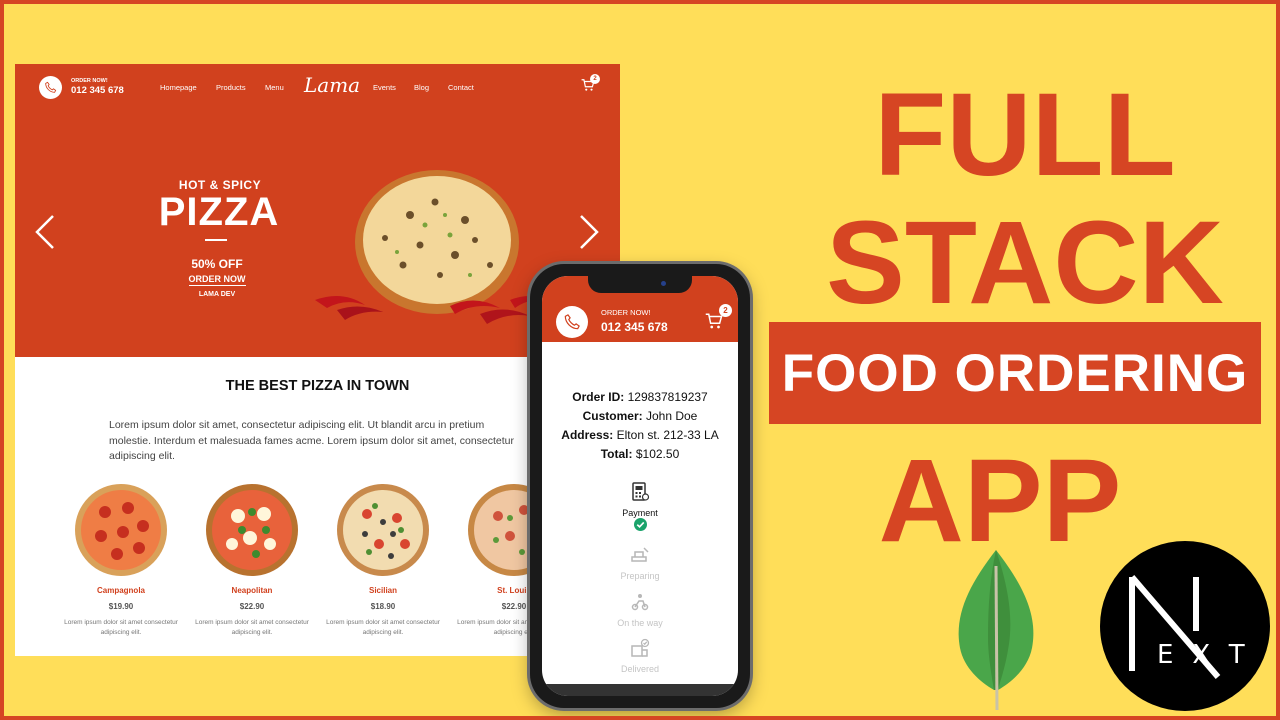 The height and width of the screenshot is (720, 1280). What do you see at coordinates (640, 563) in the screenshot?
I see `status-step-preparing: Preparing` at bounding box center [640, 563].